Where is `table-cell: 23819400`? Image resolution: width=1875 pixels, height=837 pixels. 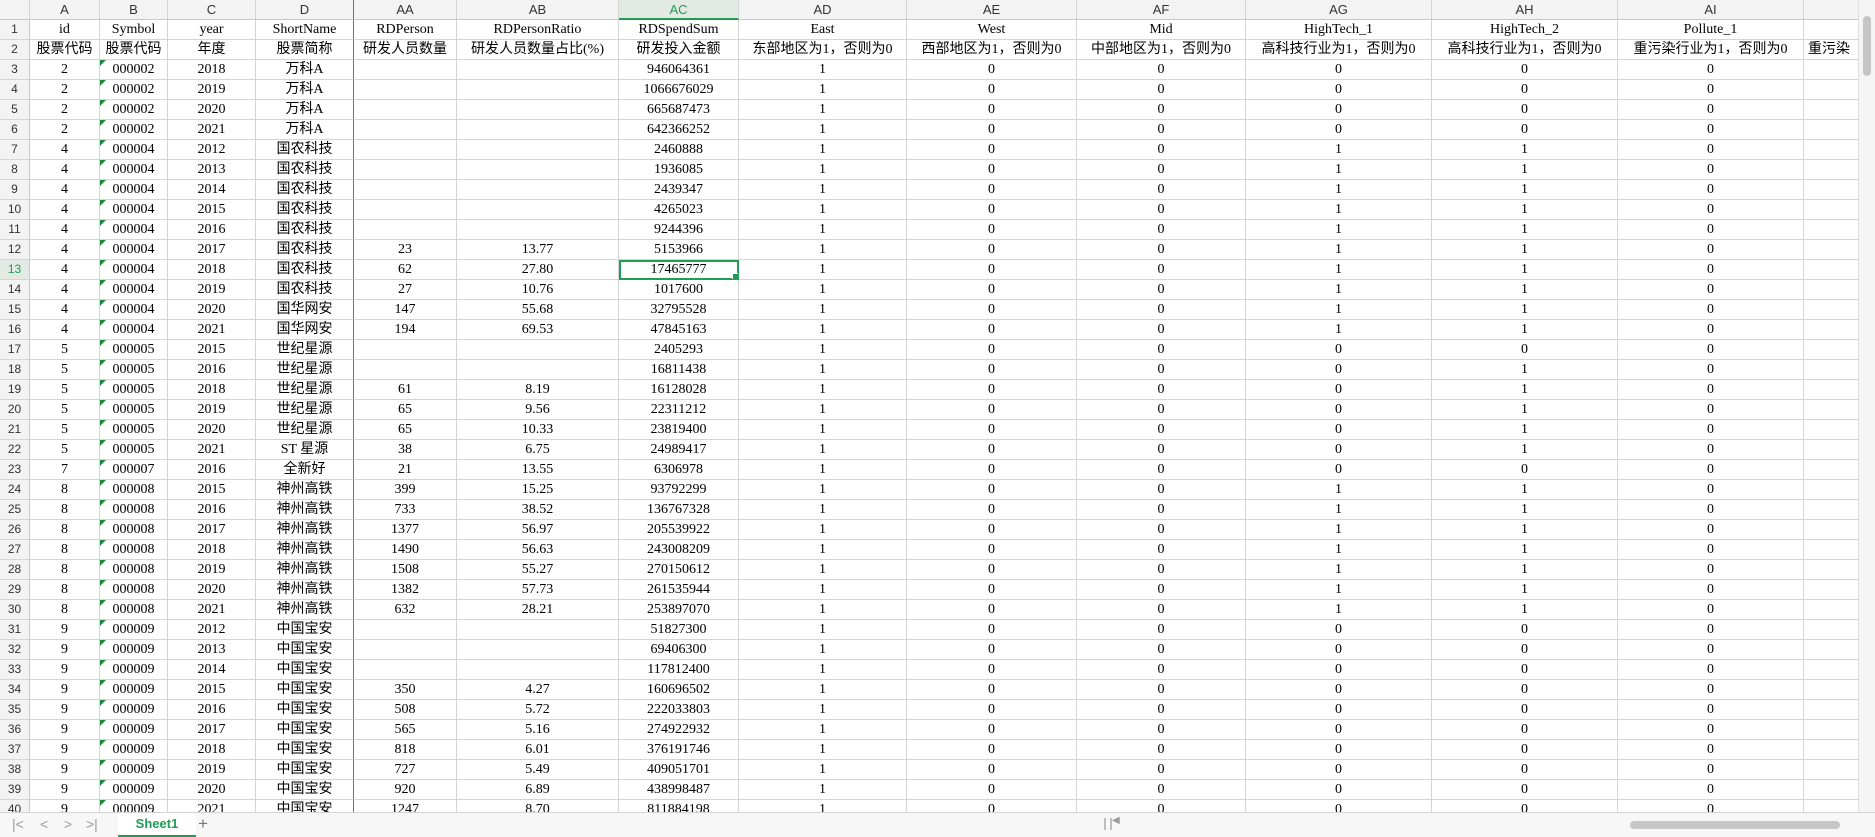
table-cell: 23819400 is located at coordinates (679, 430).